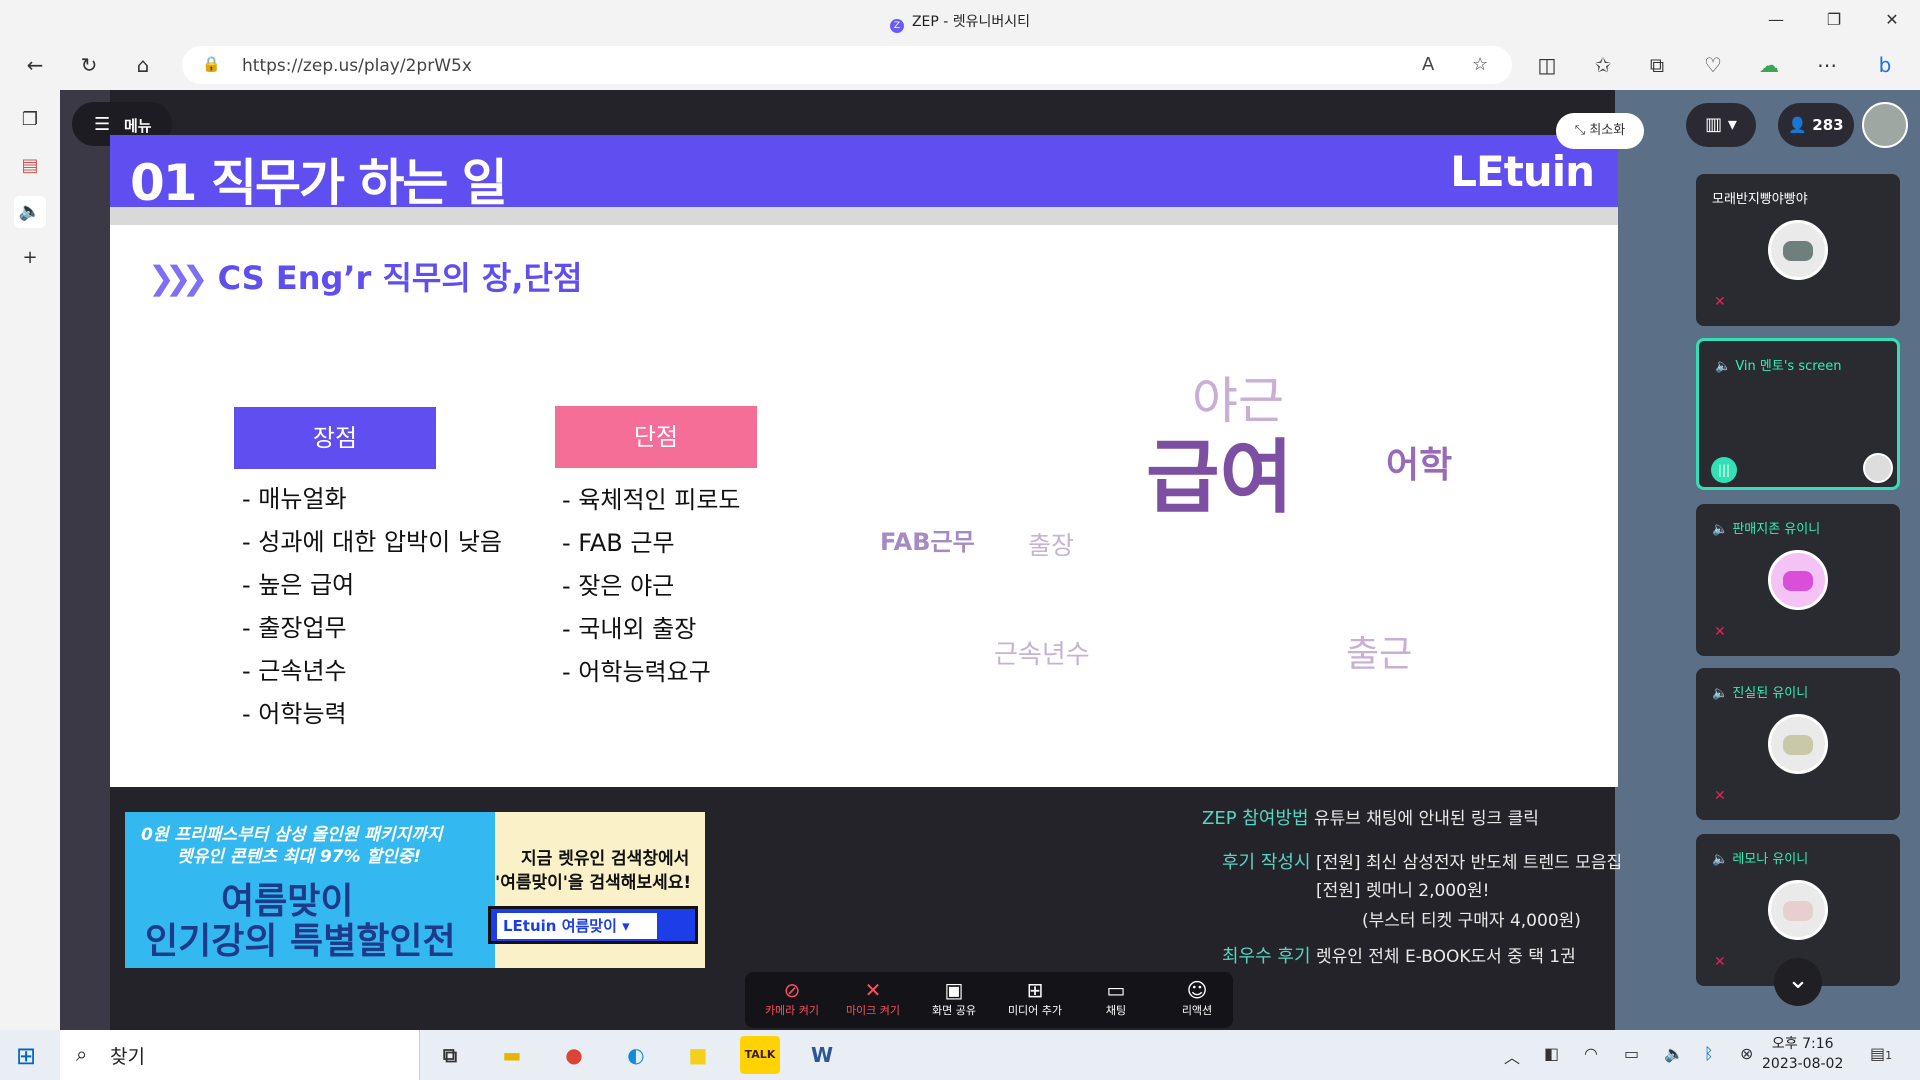 The width and height of the screenshot is (1920, 1080). Describe the element at coordinates (792, 990) in the screenshot. I see `camera-off-icon: ⊘` at that location.